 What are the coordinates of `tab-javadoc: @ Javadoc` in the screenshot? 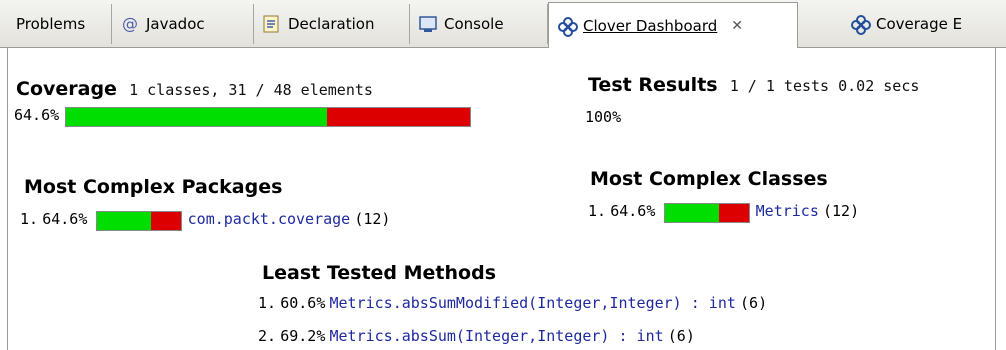 It's located at (183, 24).